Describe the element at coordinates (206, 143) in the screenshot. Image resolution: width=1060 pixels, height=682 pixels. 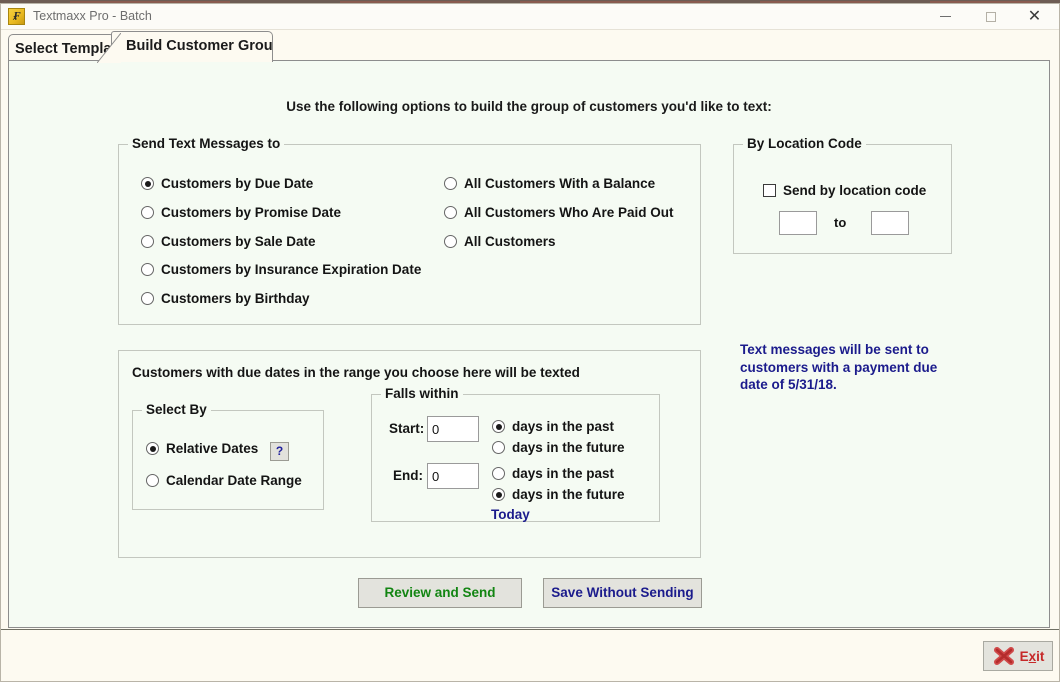
I see `send-text-messages-legend: Send Text Messages to` at that location.